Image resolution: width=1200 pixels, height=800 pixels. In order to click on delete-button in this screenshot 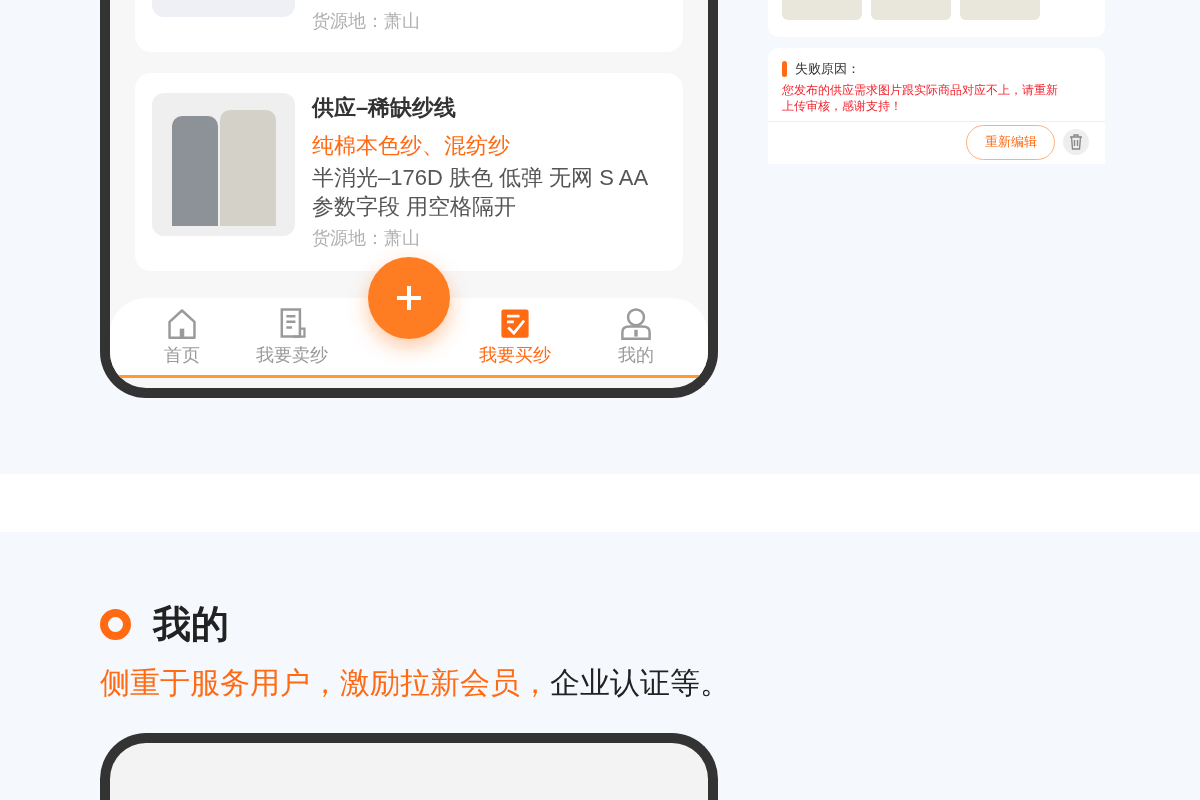, I will do `click(1076, 142)`.